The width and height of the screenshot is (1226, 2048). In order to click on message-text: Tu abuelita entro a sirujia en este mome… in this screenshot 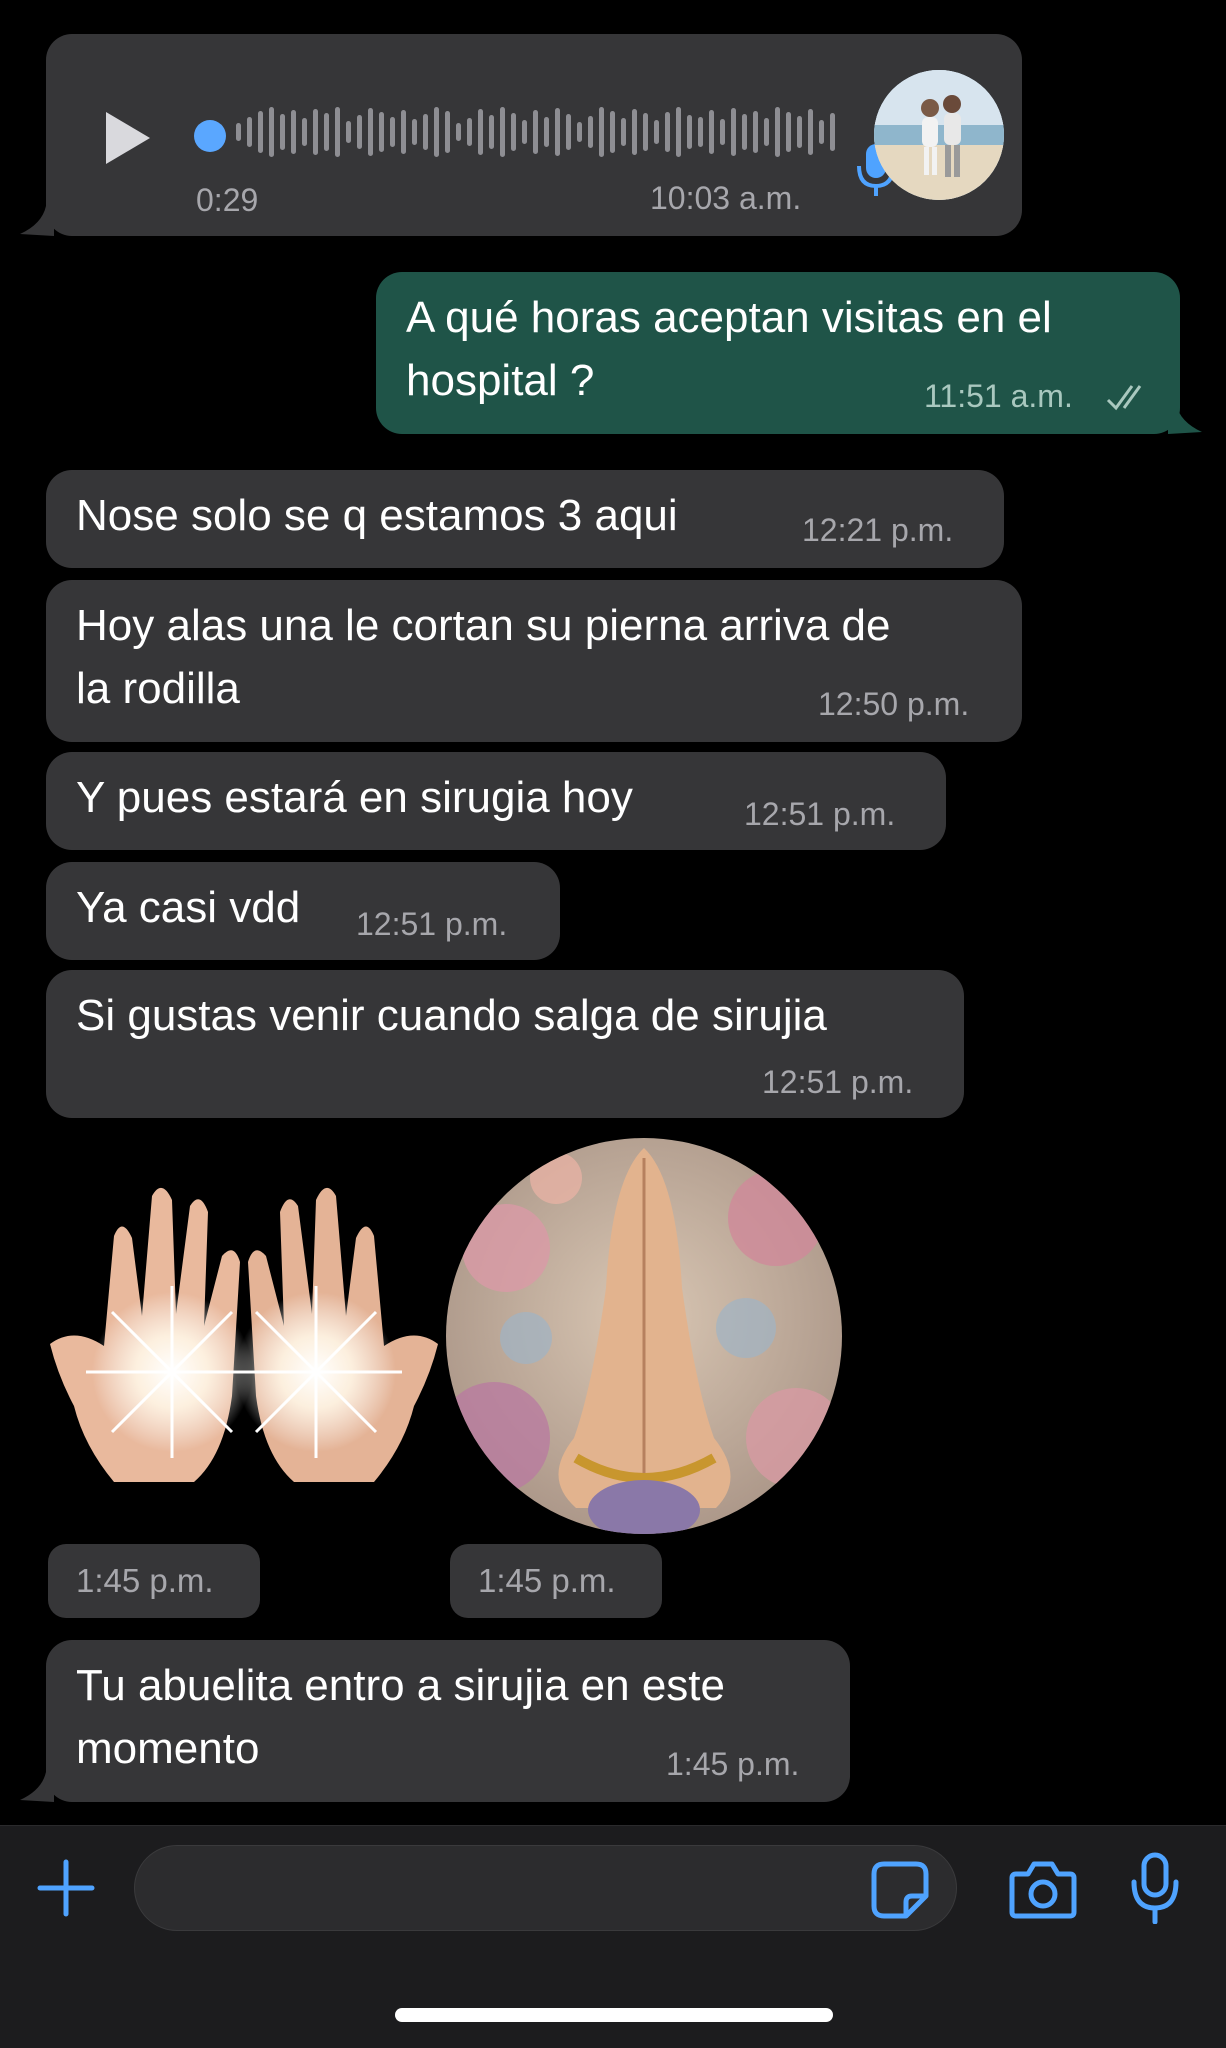, I will do `click(400, 1717)`.